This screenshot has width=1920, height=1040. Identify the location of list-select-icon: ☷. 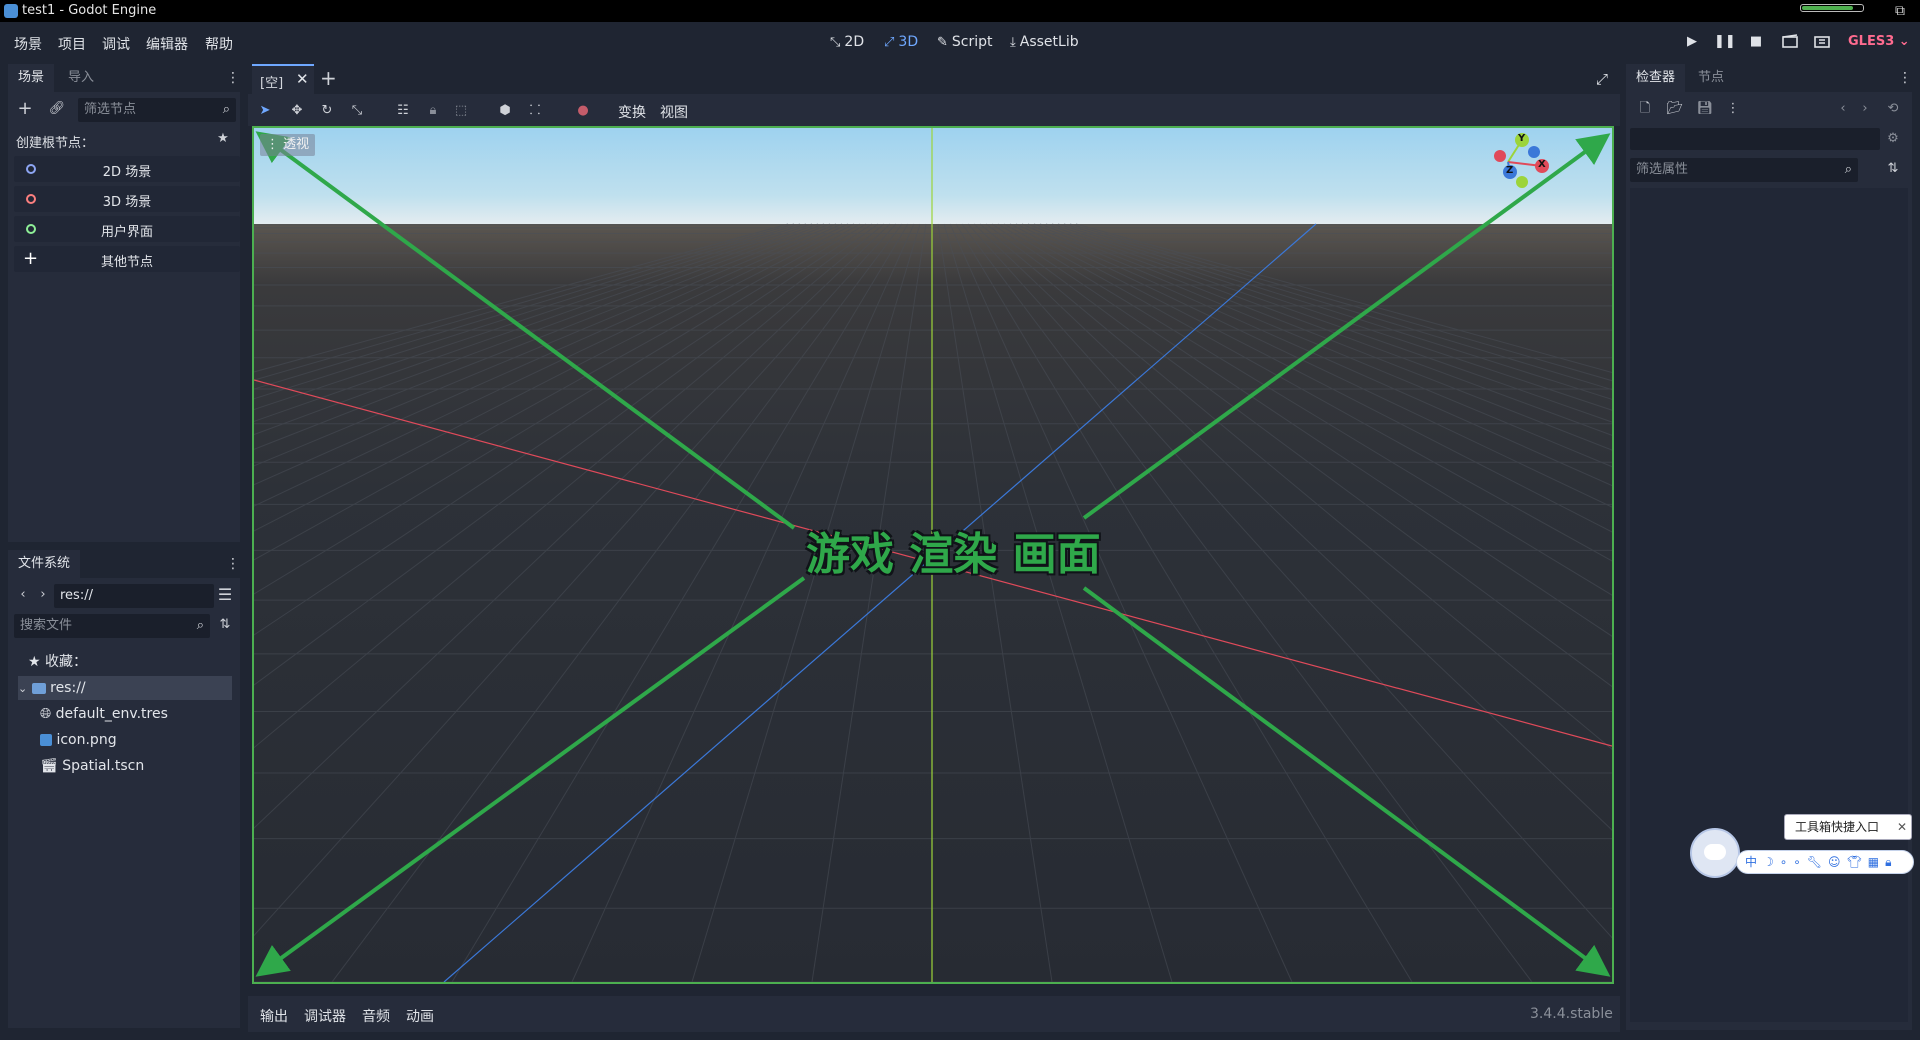
(403, 111).